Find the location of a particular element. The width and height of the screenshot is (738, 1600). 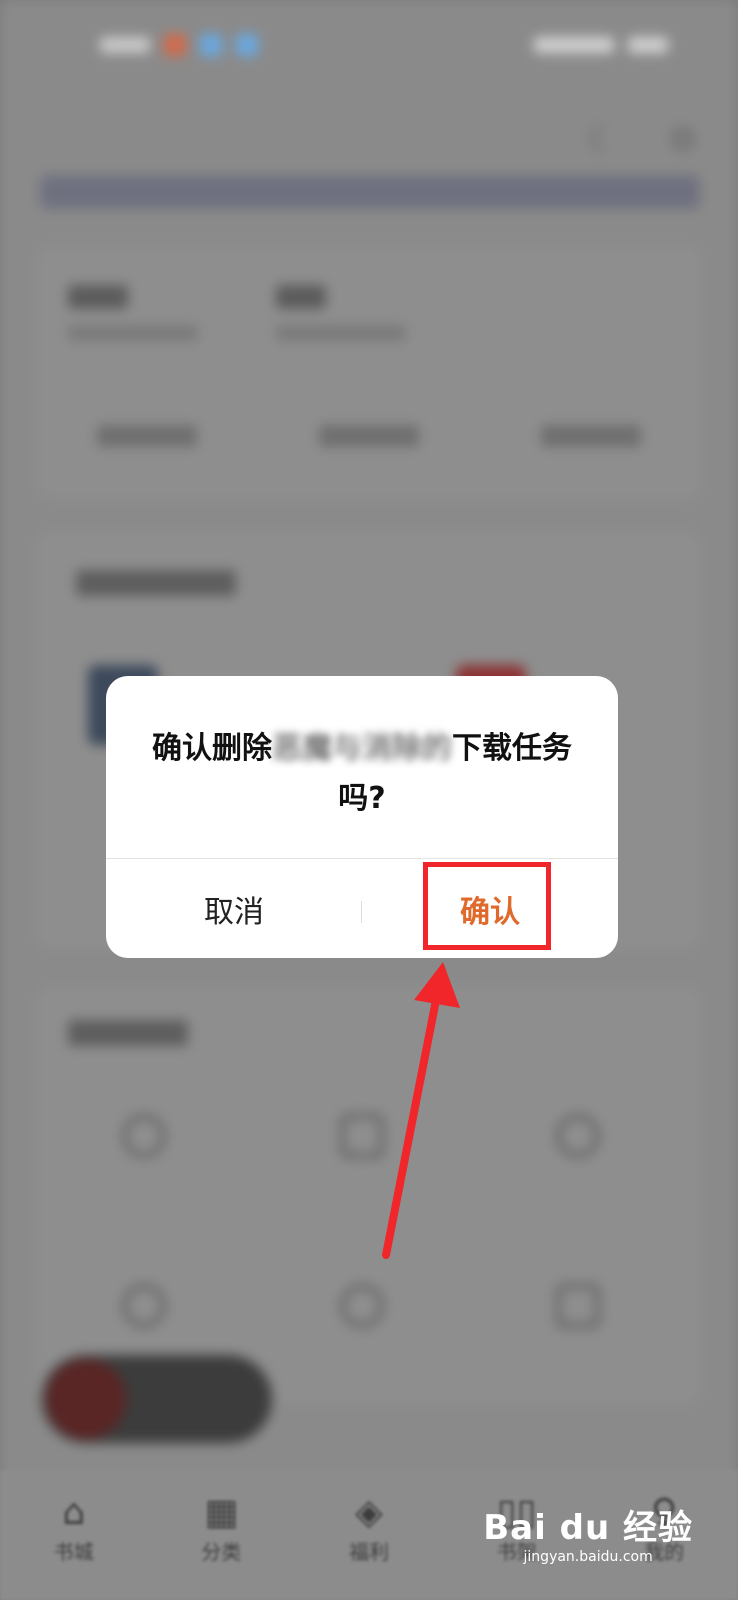

tab-label: 书城 is located at coordinates (73, 1552).